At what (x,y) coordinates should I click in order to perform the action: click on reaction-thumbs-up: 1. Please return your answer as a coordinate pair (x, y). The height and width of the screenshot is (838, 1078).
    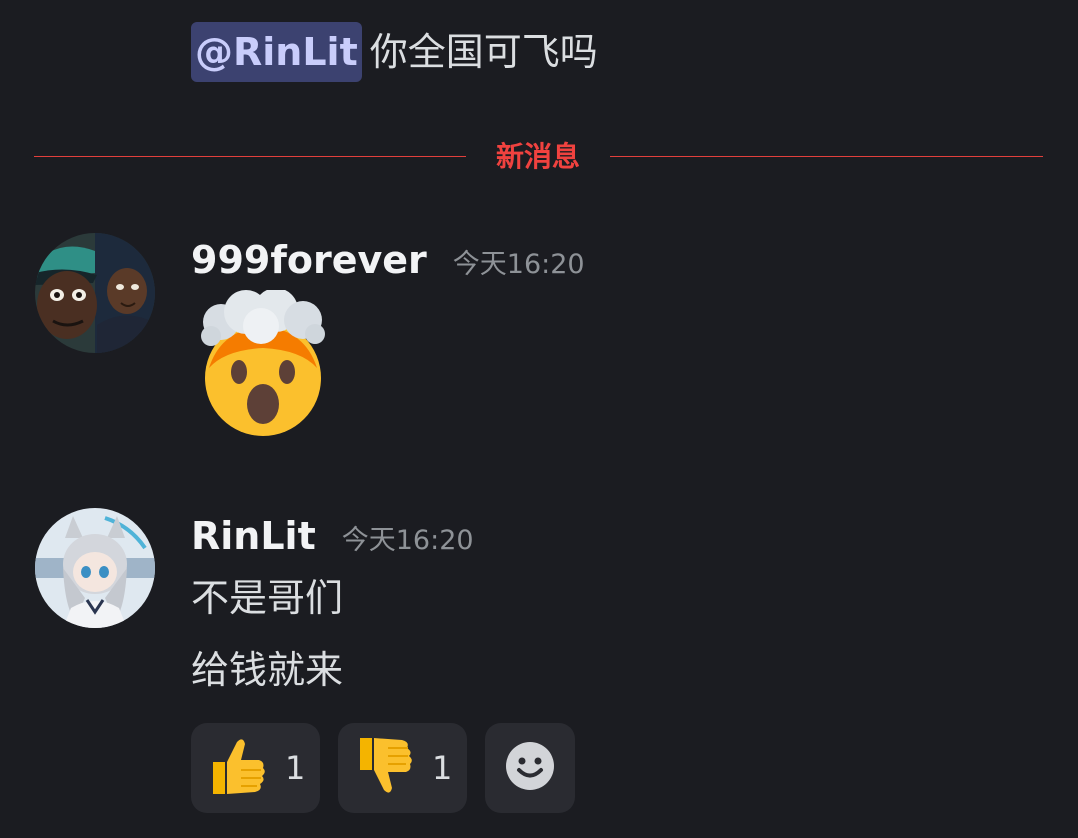
    Looking at the image, I should click on (255, 768).